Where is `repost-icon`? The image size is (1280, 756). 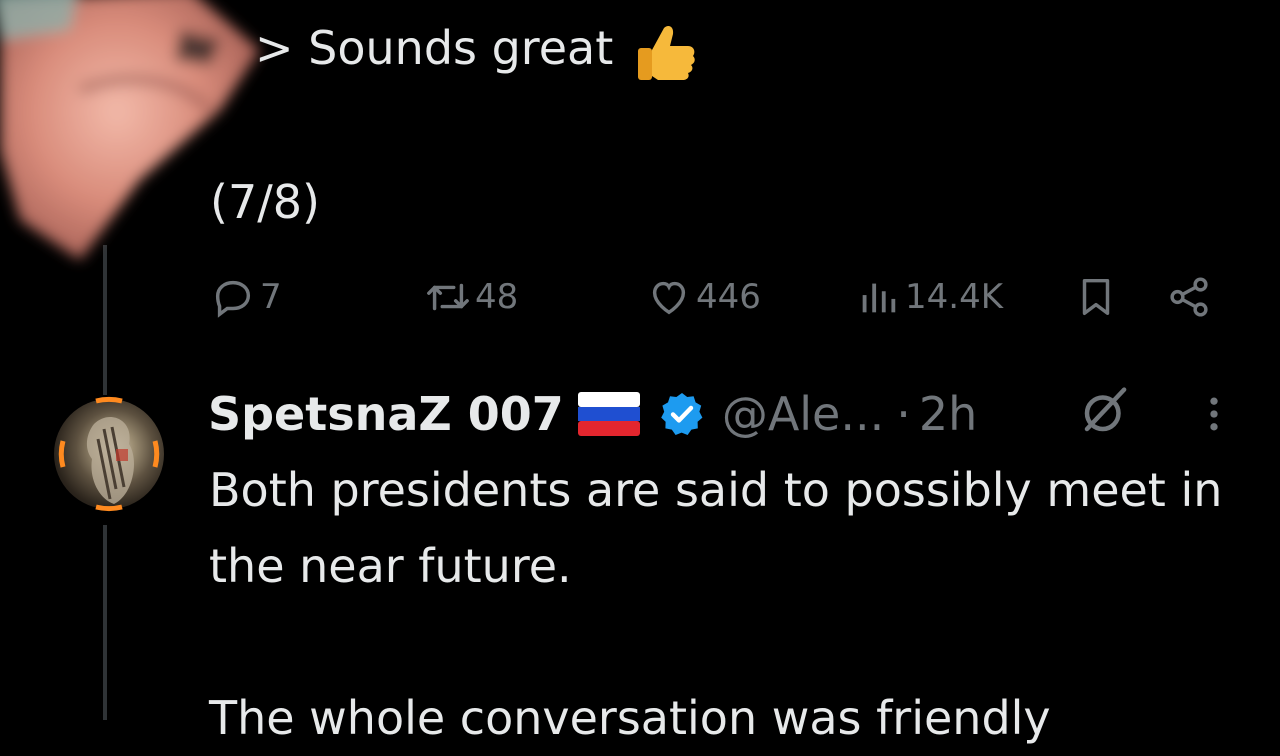
repost-icon is located at coordinates (448, 297).